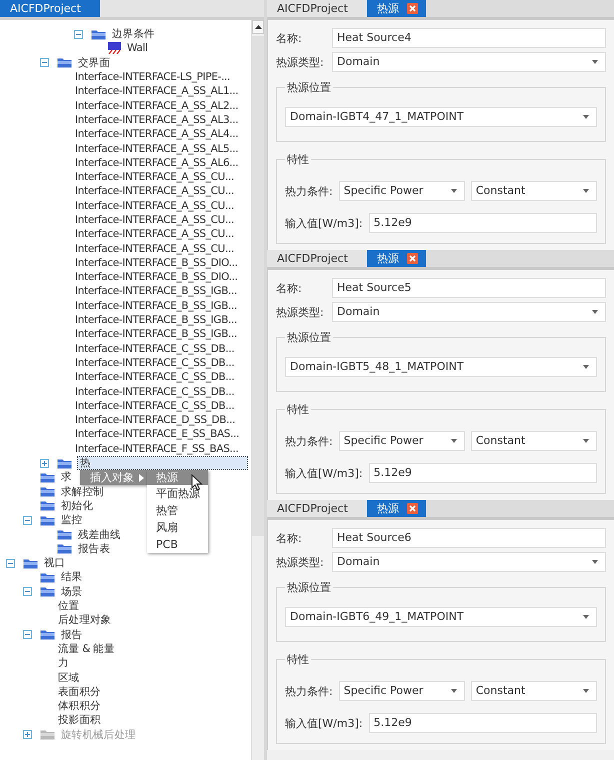  Describe the element at coordinates (469, 538) in the screenshot. I see `name-field: Heat Source6` at that location.